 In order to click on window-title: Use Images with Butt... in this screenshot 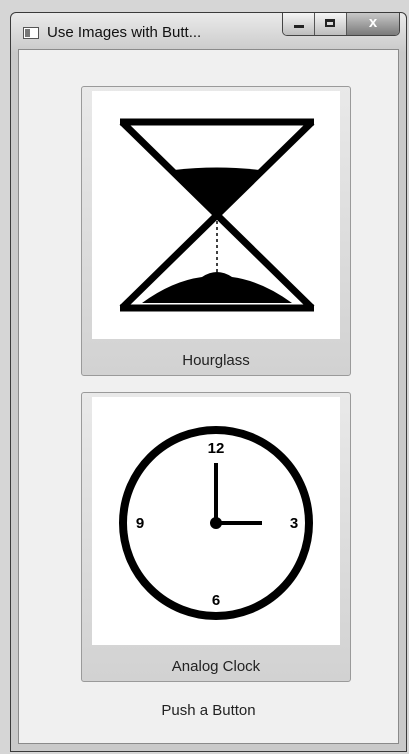, I will do `click(124, 32)`.